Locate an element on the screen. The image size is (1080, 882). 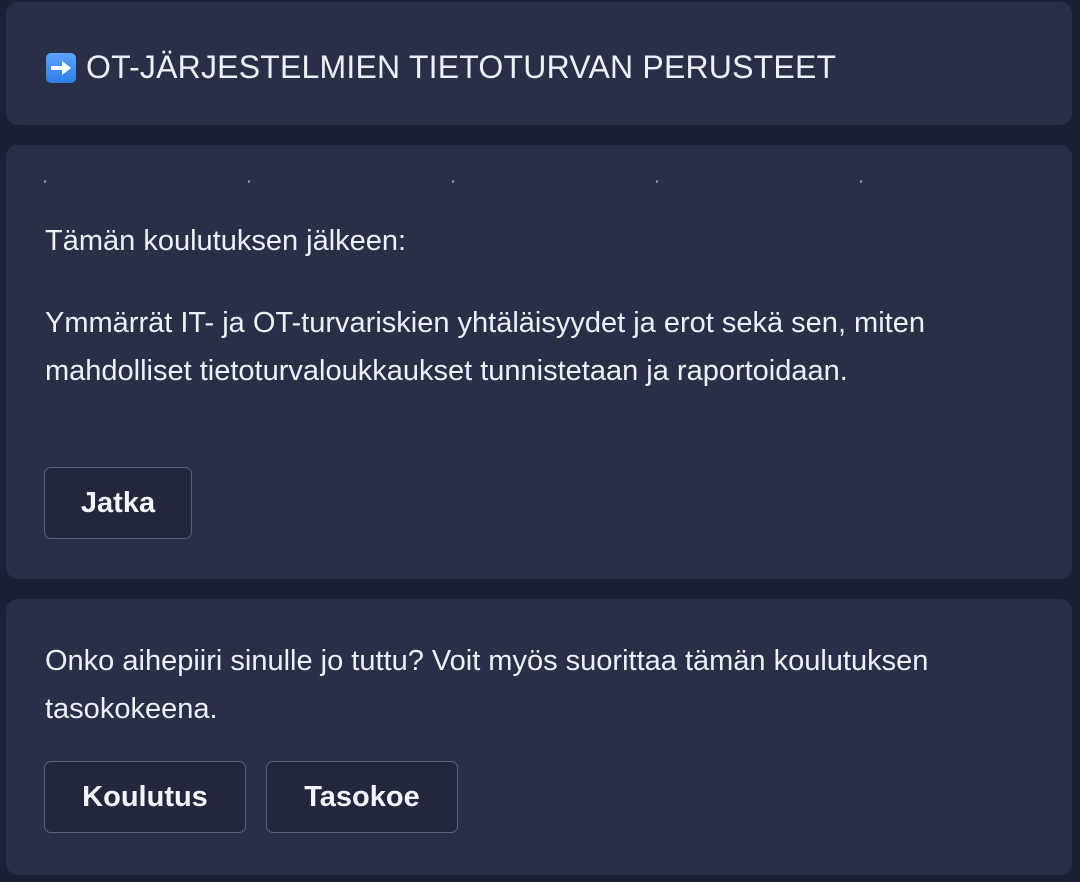
progress-dots is located at coordinates (454, 183).